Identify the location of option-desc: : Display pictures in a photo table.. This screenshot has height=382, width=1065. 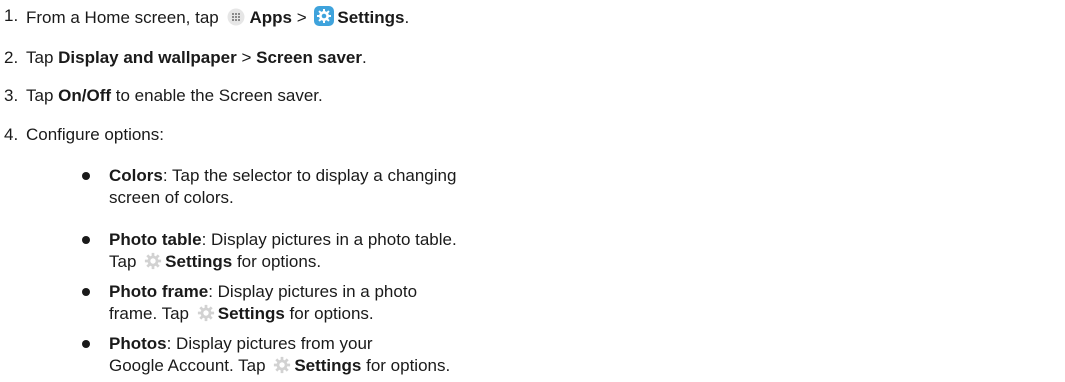
(329, 239).